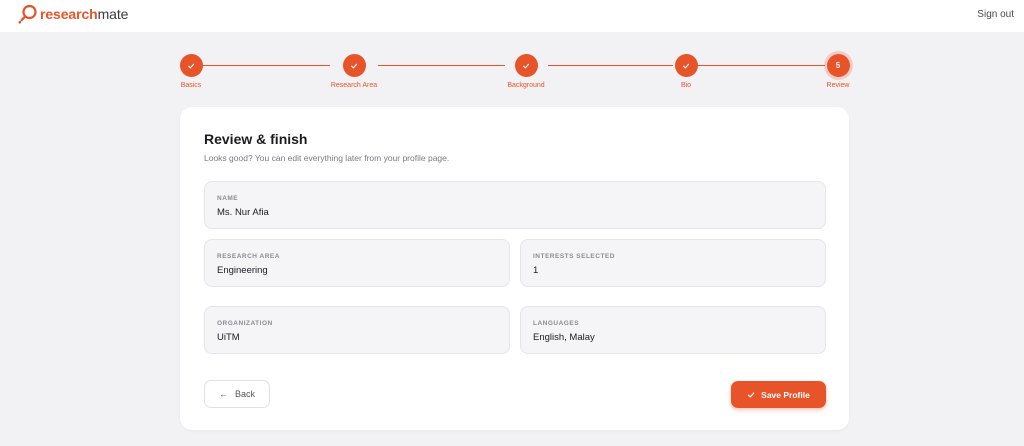 This screenshot has height=446, width=1024. I want to click on field-value: Engineering, so click(242, 270).